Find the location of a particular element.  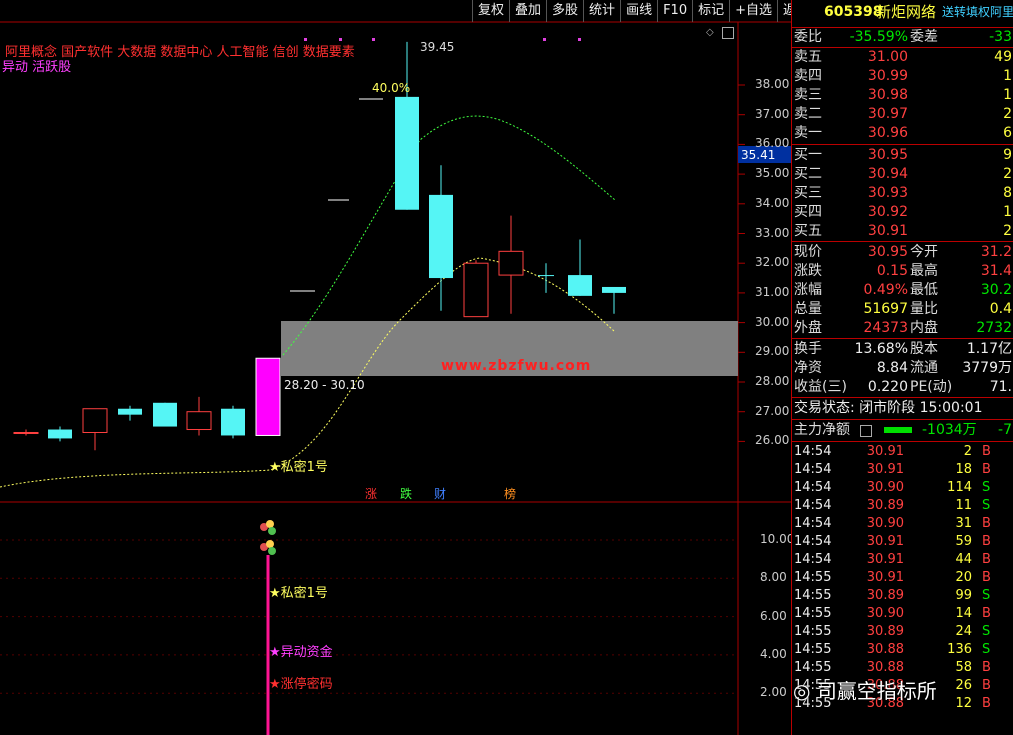

stat-value2: 31.2 is located at coordinates (996, 252).